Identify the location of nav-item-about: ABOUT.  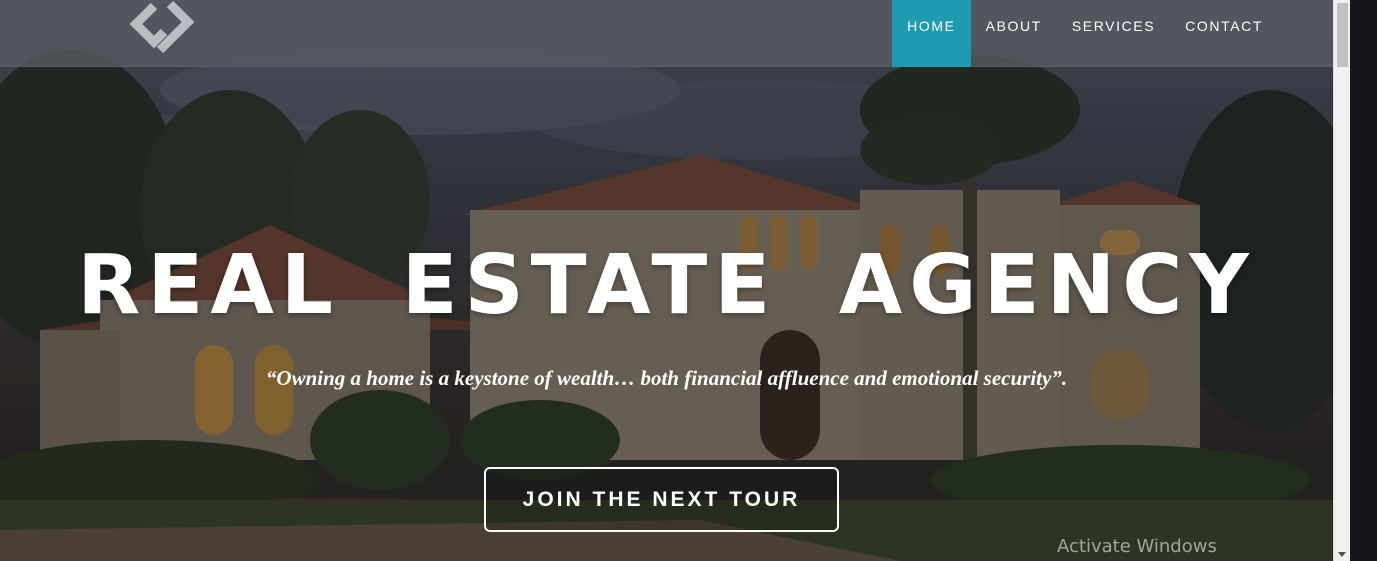
(1014, 33).